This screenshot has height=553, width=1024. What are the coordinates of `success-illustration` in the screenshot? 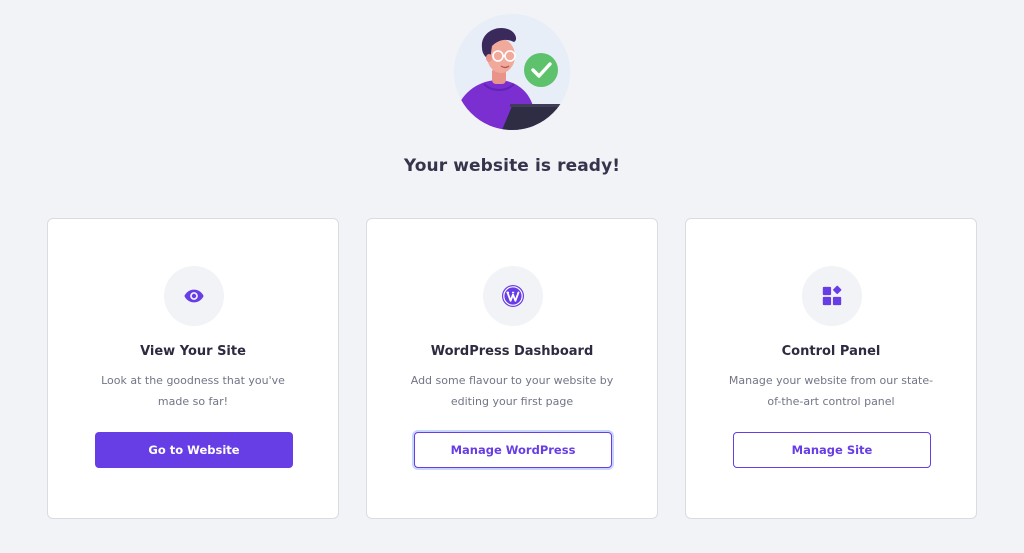 It's located at (512, 72).